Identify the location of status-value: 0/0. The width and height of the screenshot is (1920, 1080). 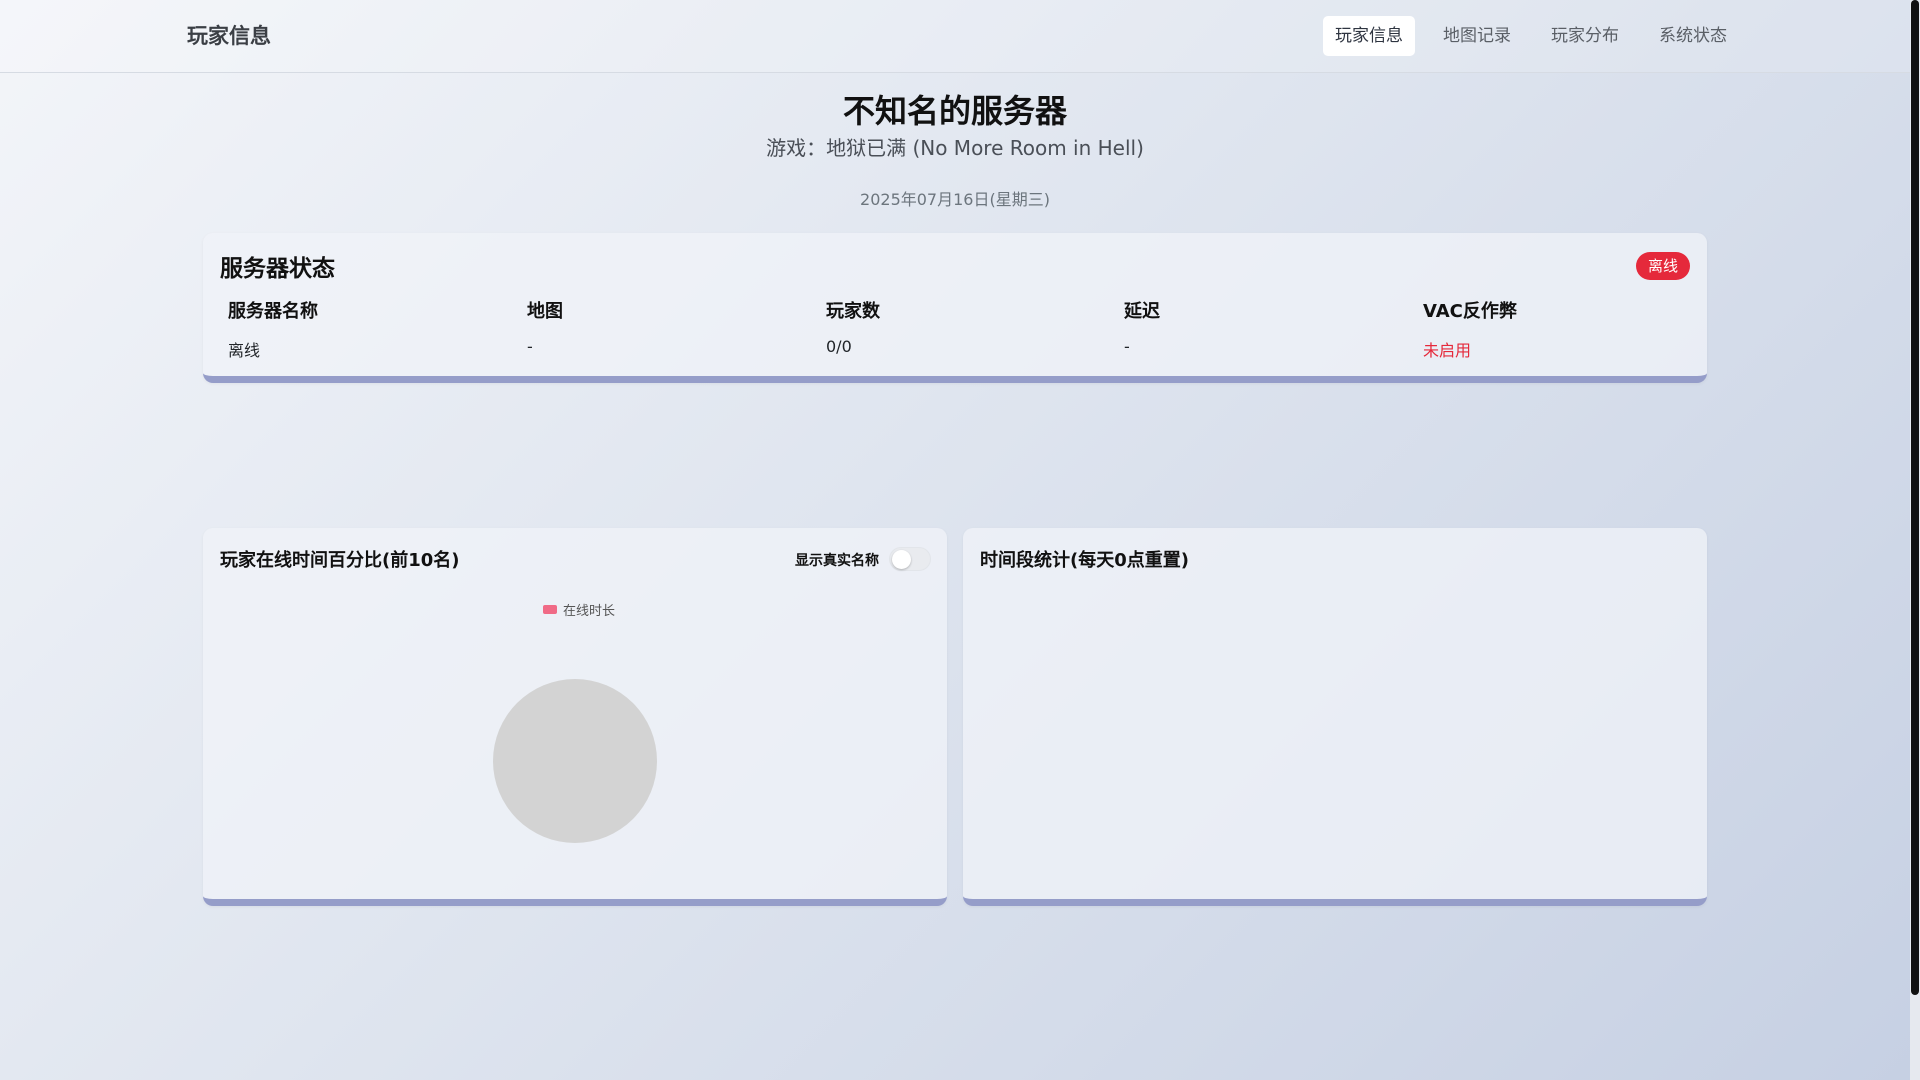
(839, 346).